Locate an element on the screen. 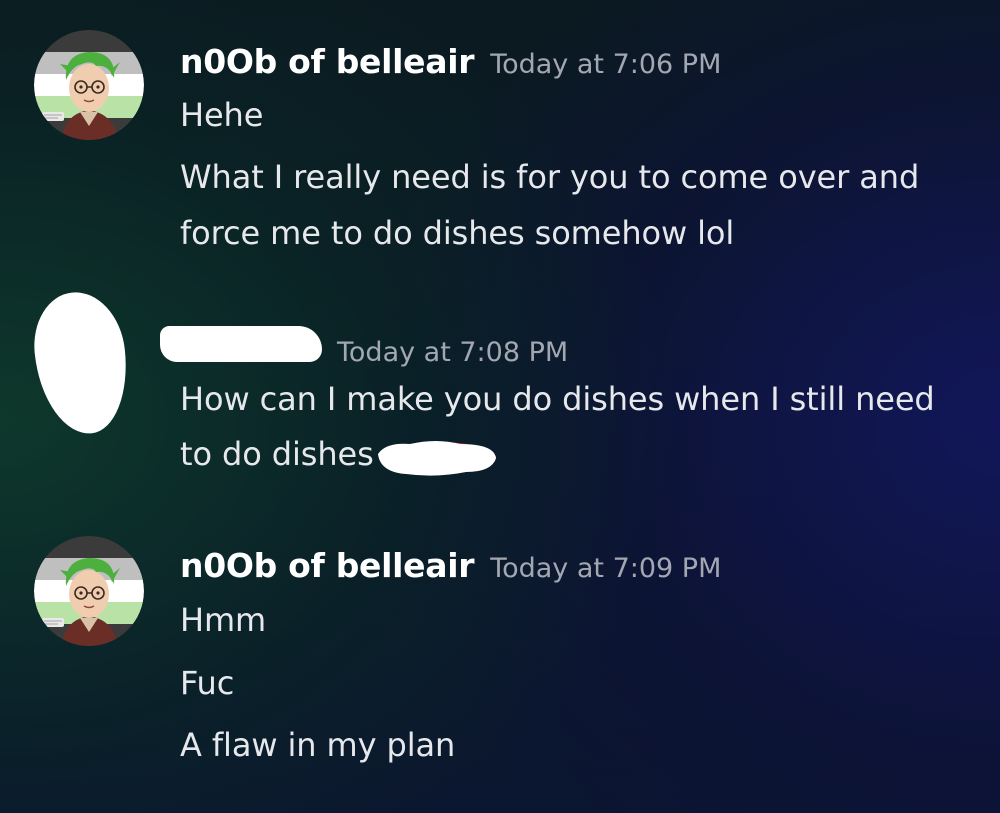 This screenshot has height=813, width=1000. message-text: Fuc is located at coordinates (207, 683).